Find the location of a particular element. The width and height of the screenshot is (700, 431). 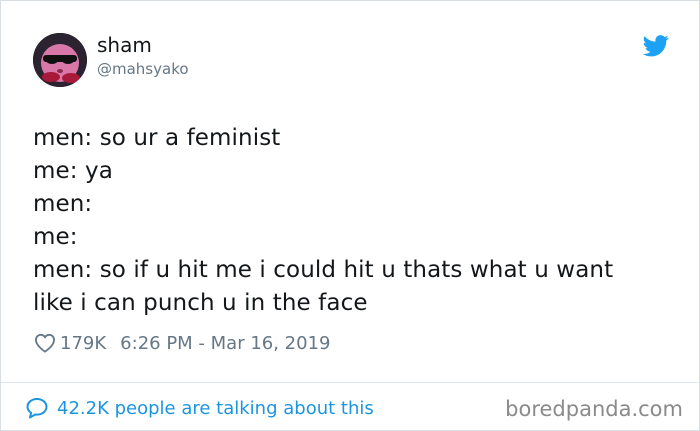

speech-bubble-icon is located at coordinates (37, 408).